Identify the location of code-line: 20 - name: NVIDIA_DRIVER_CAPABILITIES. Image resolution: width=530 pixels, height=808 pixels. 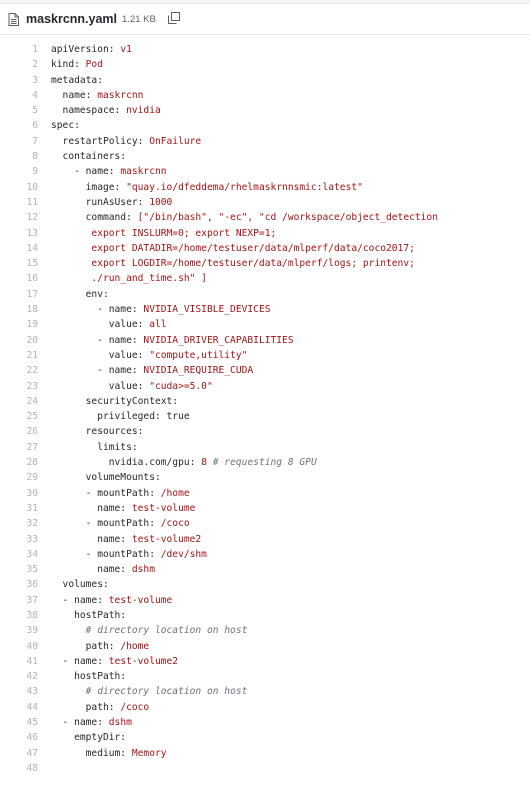
(265, 340).